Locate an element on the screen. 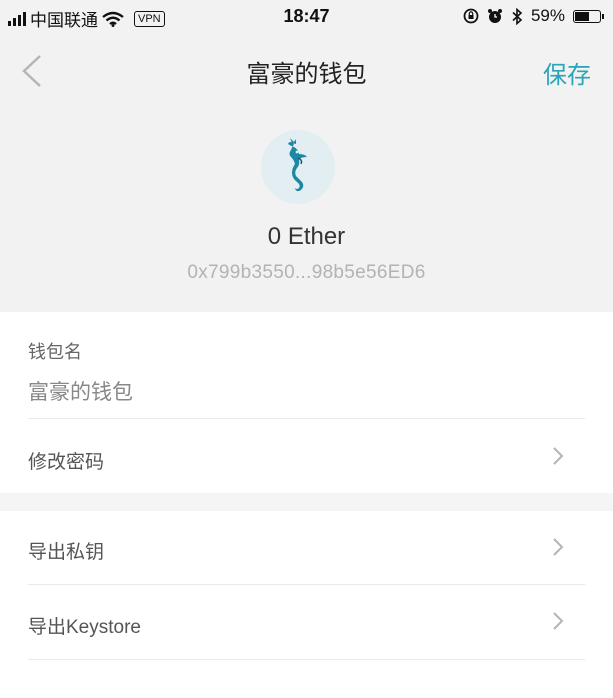 The image size is (613, 698). seahorse-icon is located at coordinates (297, 165).